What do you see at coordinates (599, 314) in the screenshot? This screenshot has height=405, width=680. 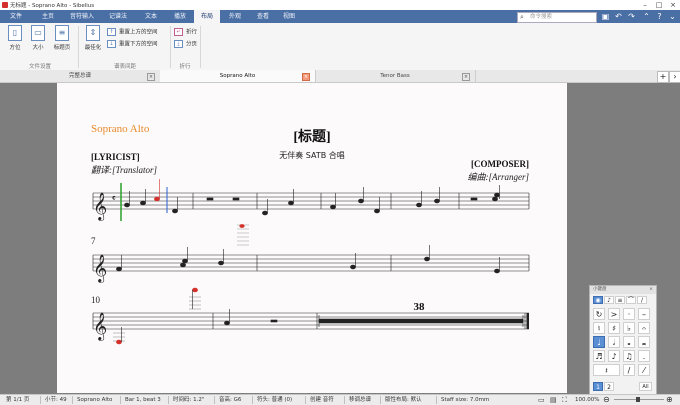 I see `key-rest-icon: ↻` at bounding box center [599, 314].